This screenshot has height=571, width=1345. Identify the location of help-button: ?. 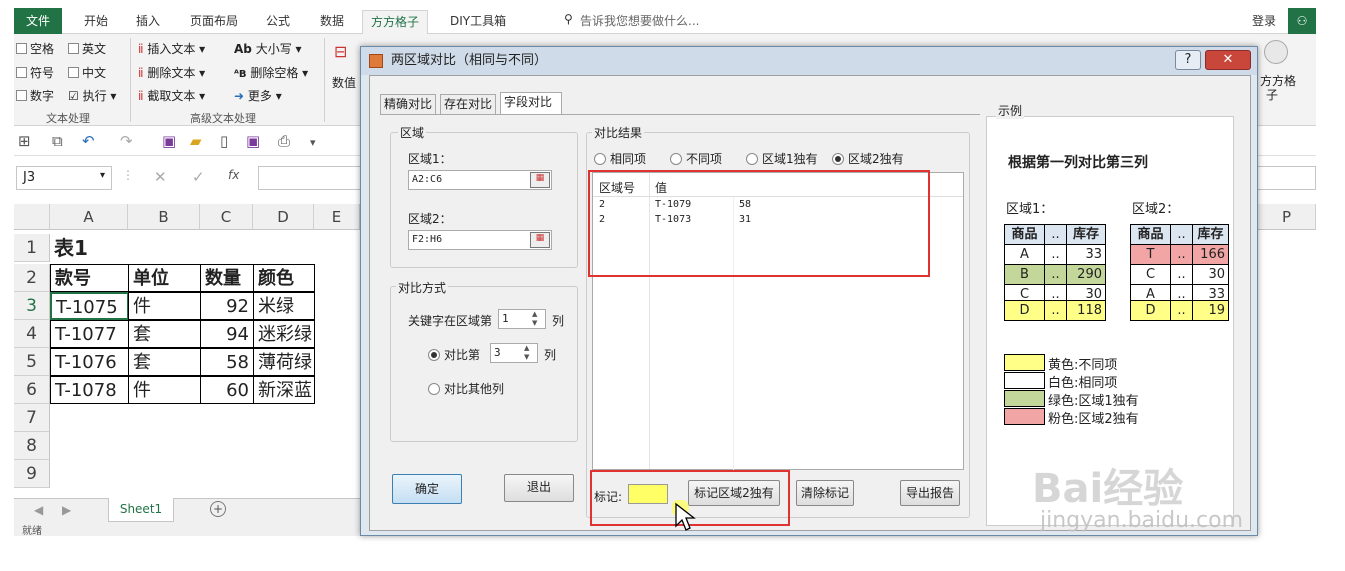
(1188, 60).